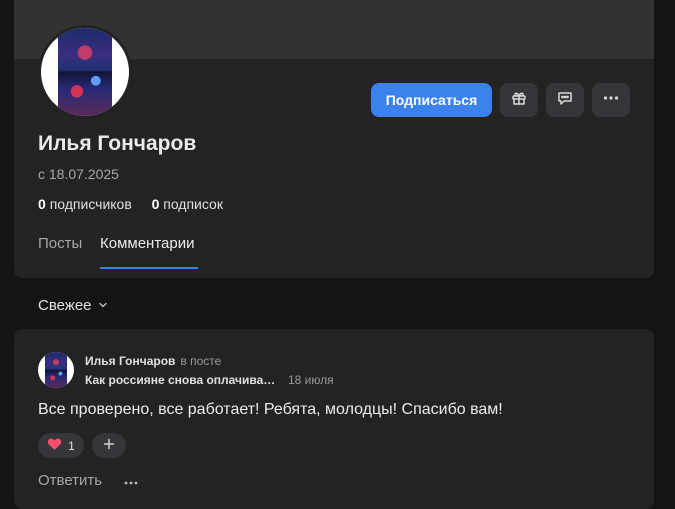 This screenshot has height=509, width=675. Describe the element at coordinates (70, 480) in the screenshot. I see `reply-button: Ответить` at that location.